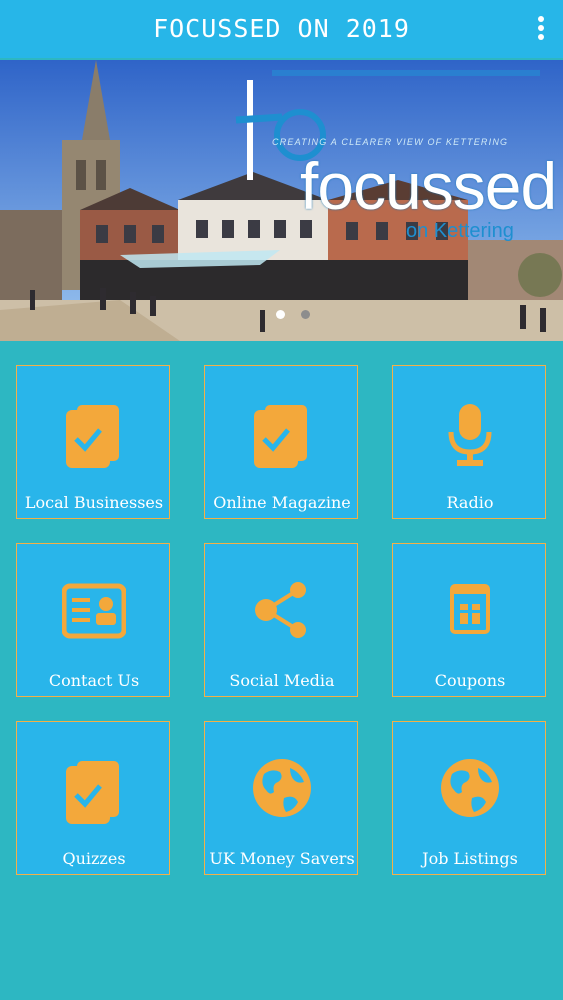 Image resolution: width=563 pixels, height=1000 pixels. What do you see at coordinates (282, 680) in the screenshot?
I see `tile-label: Social Media` at bounding box center [282, 680].